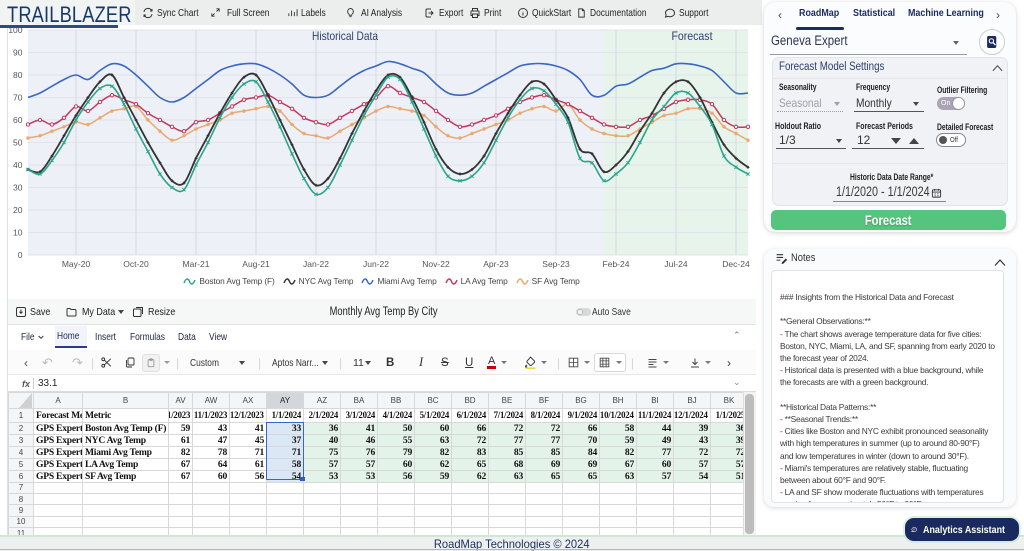 Image resolution: width=1024 pixels, height=551 pixels. Describe the element at coordinates (18, 210) in the screenshot. I see `svg-text: 20` at that location.